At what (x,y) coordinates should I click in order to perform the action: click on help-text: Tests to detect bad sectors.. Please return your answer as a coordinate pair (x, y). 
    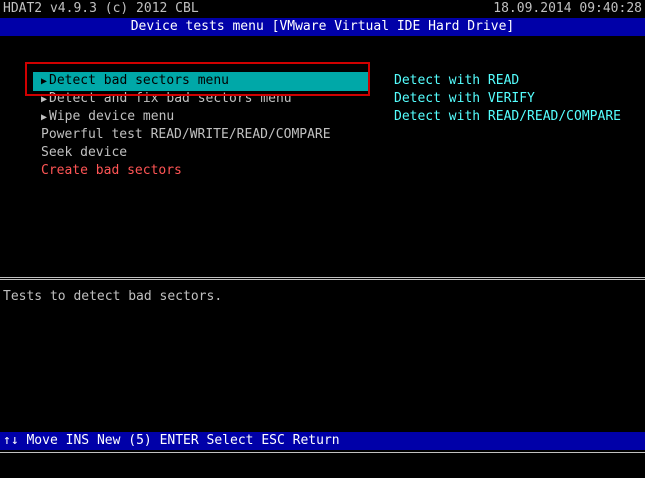
    Looking at the image, I should click on (113, 296).